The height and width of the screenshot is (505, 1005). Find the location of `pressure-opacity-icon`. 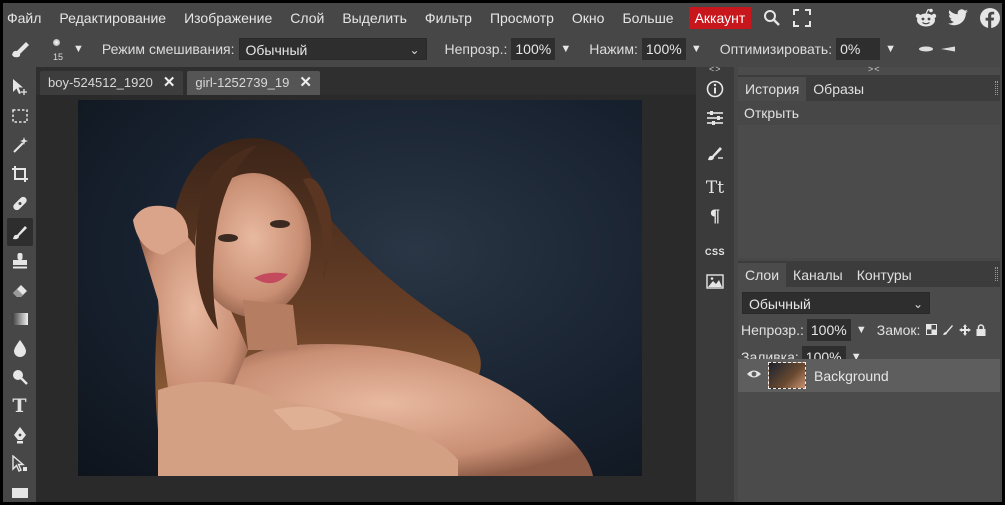

pressure-opacity-icon is located at coordinates (948, 49).